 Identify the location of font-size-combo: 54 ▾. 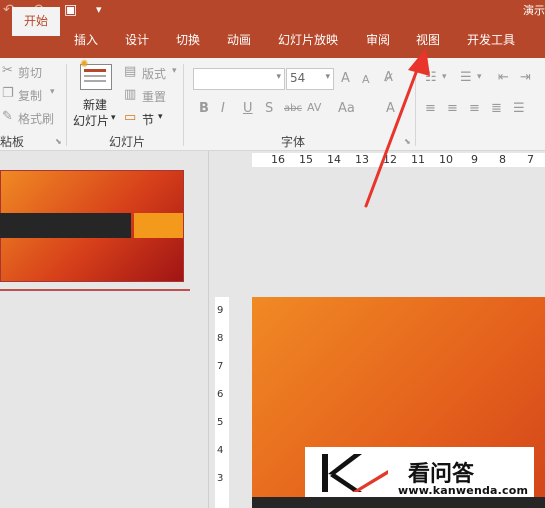
(310, 79).